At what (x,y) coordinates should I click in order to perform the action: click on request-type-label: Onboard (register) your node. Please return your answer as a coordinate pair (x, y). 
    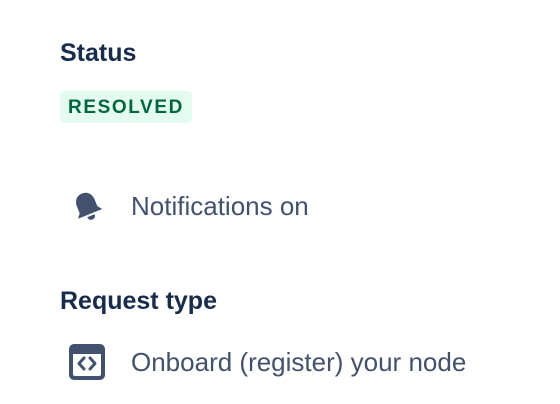
    Looking at the image, I should click on (299, 362).